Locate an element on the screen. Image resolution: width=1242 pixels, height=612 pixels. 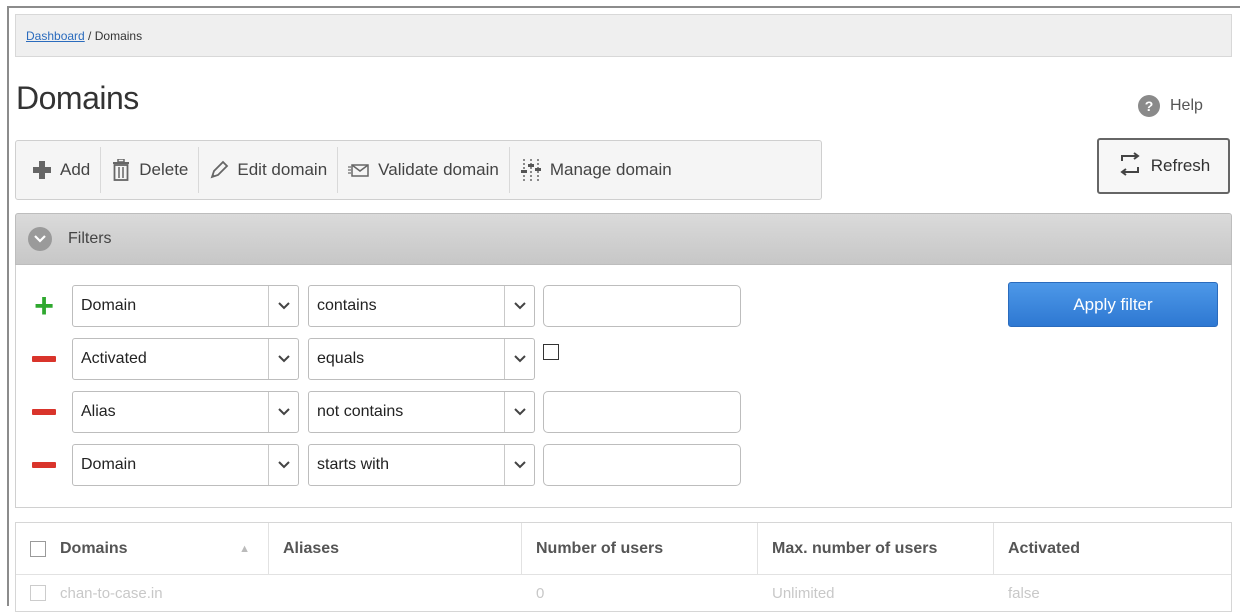
delete-button: Delete is located at coordinates (150, 170).